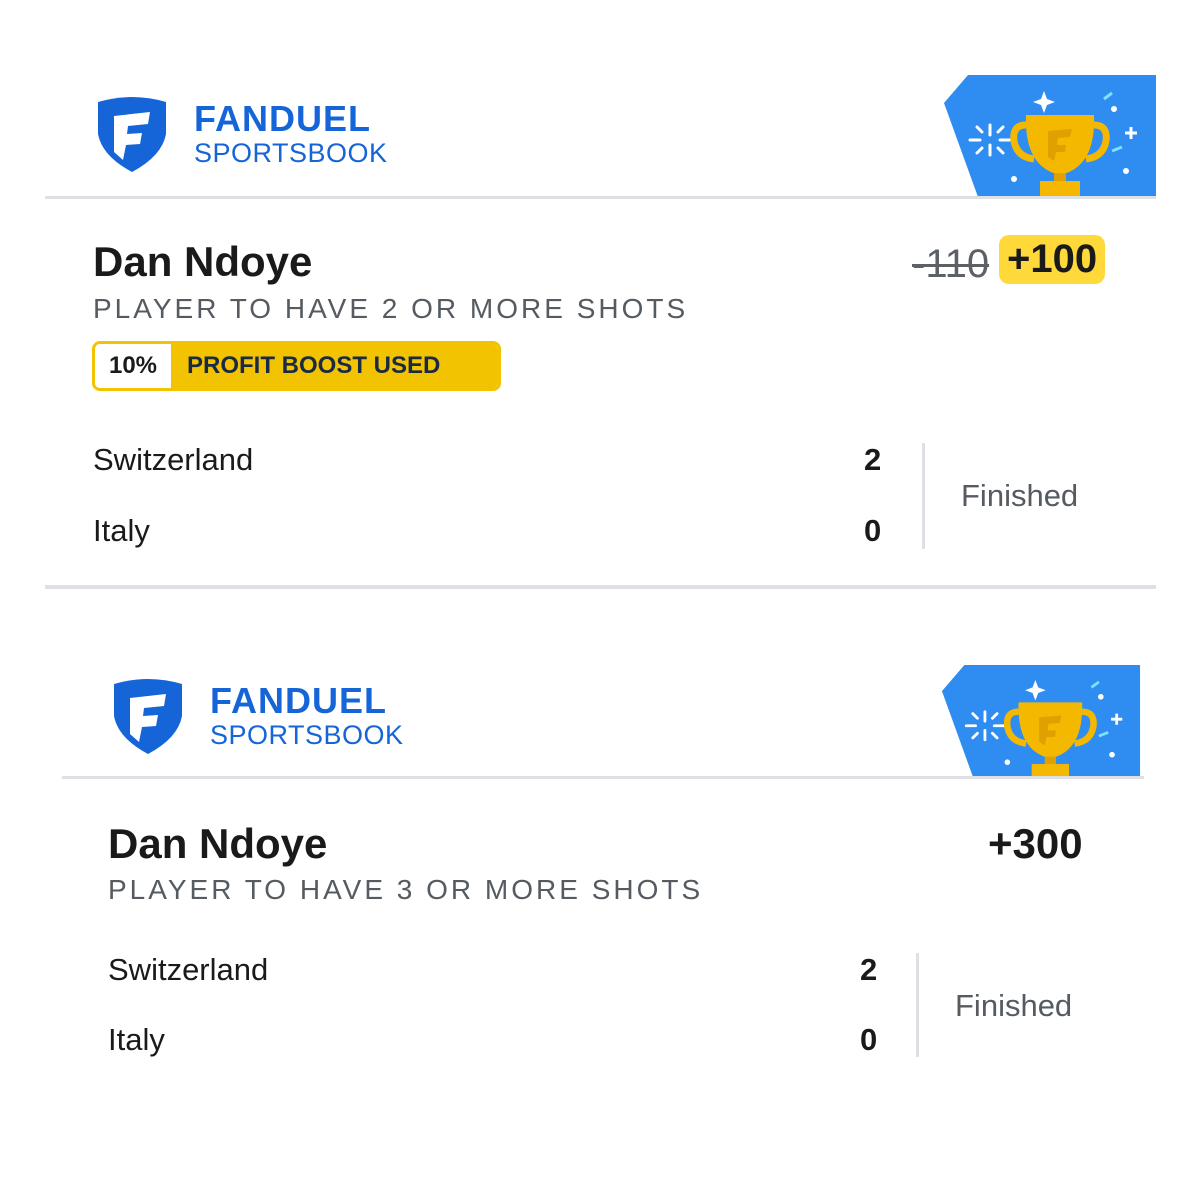  What do you see at coordinates (334, 366) in the screenshot?
I see `boost-label: PROFIT BOOST USED` at bounding box center [334, 366].